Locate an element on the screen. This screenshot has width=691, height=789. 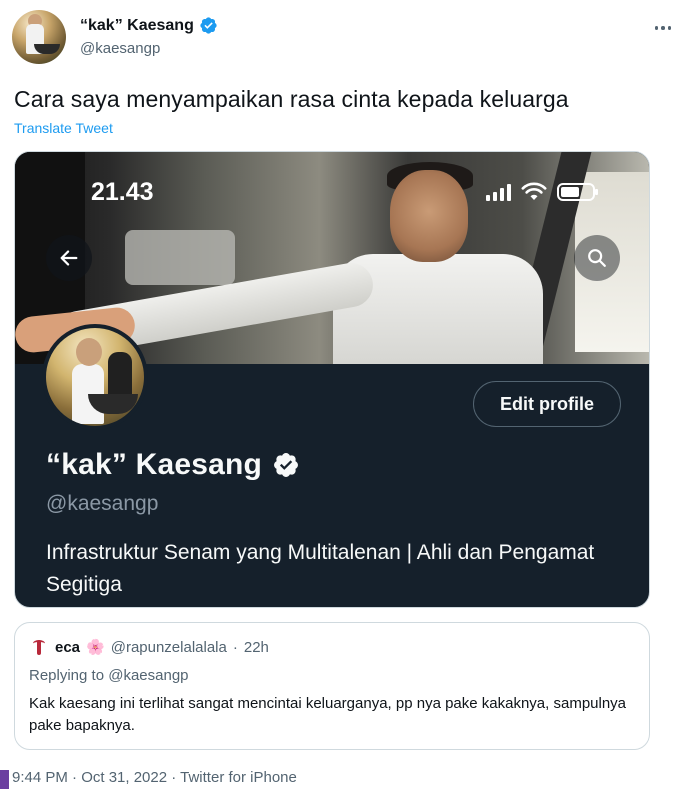
back-arrow-icon is located at coordinates (69, 258).